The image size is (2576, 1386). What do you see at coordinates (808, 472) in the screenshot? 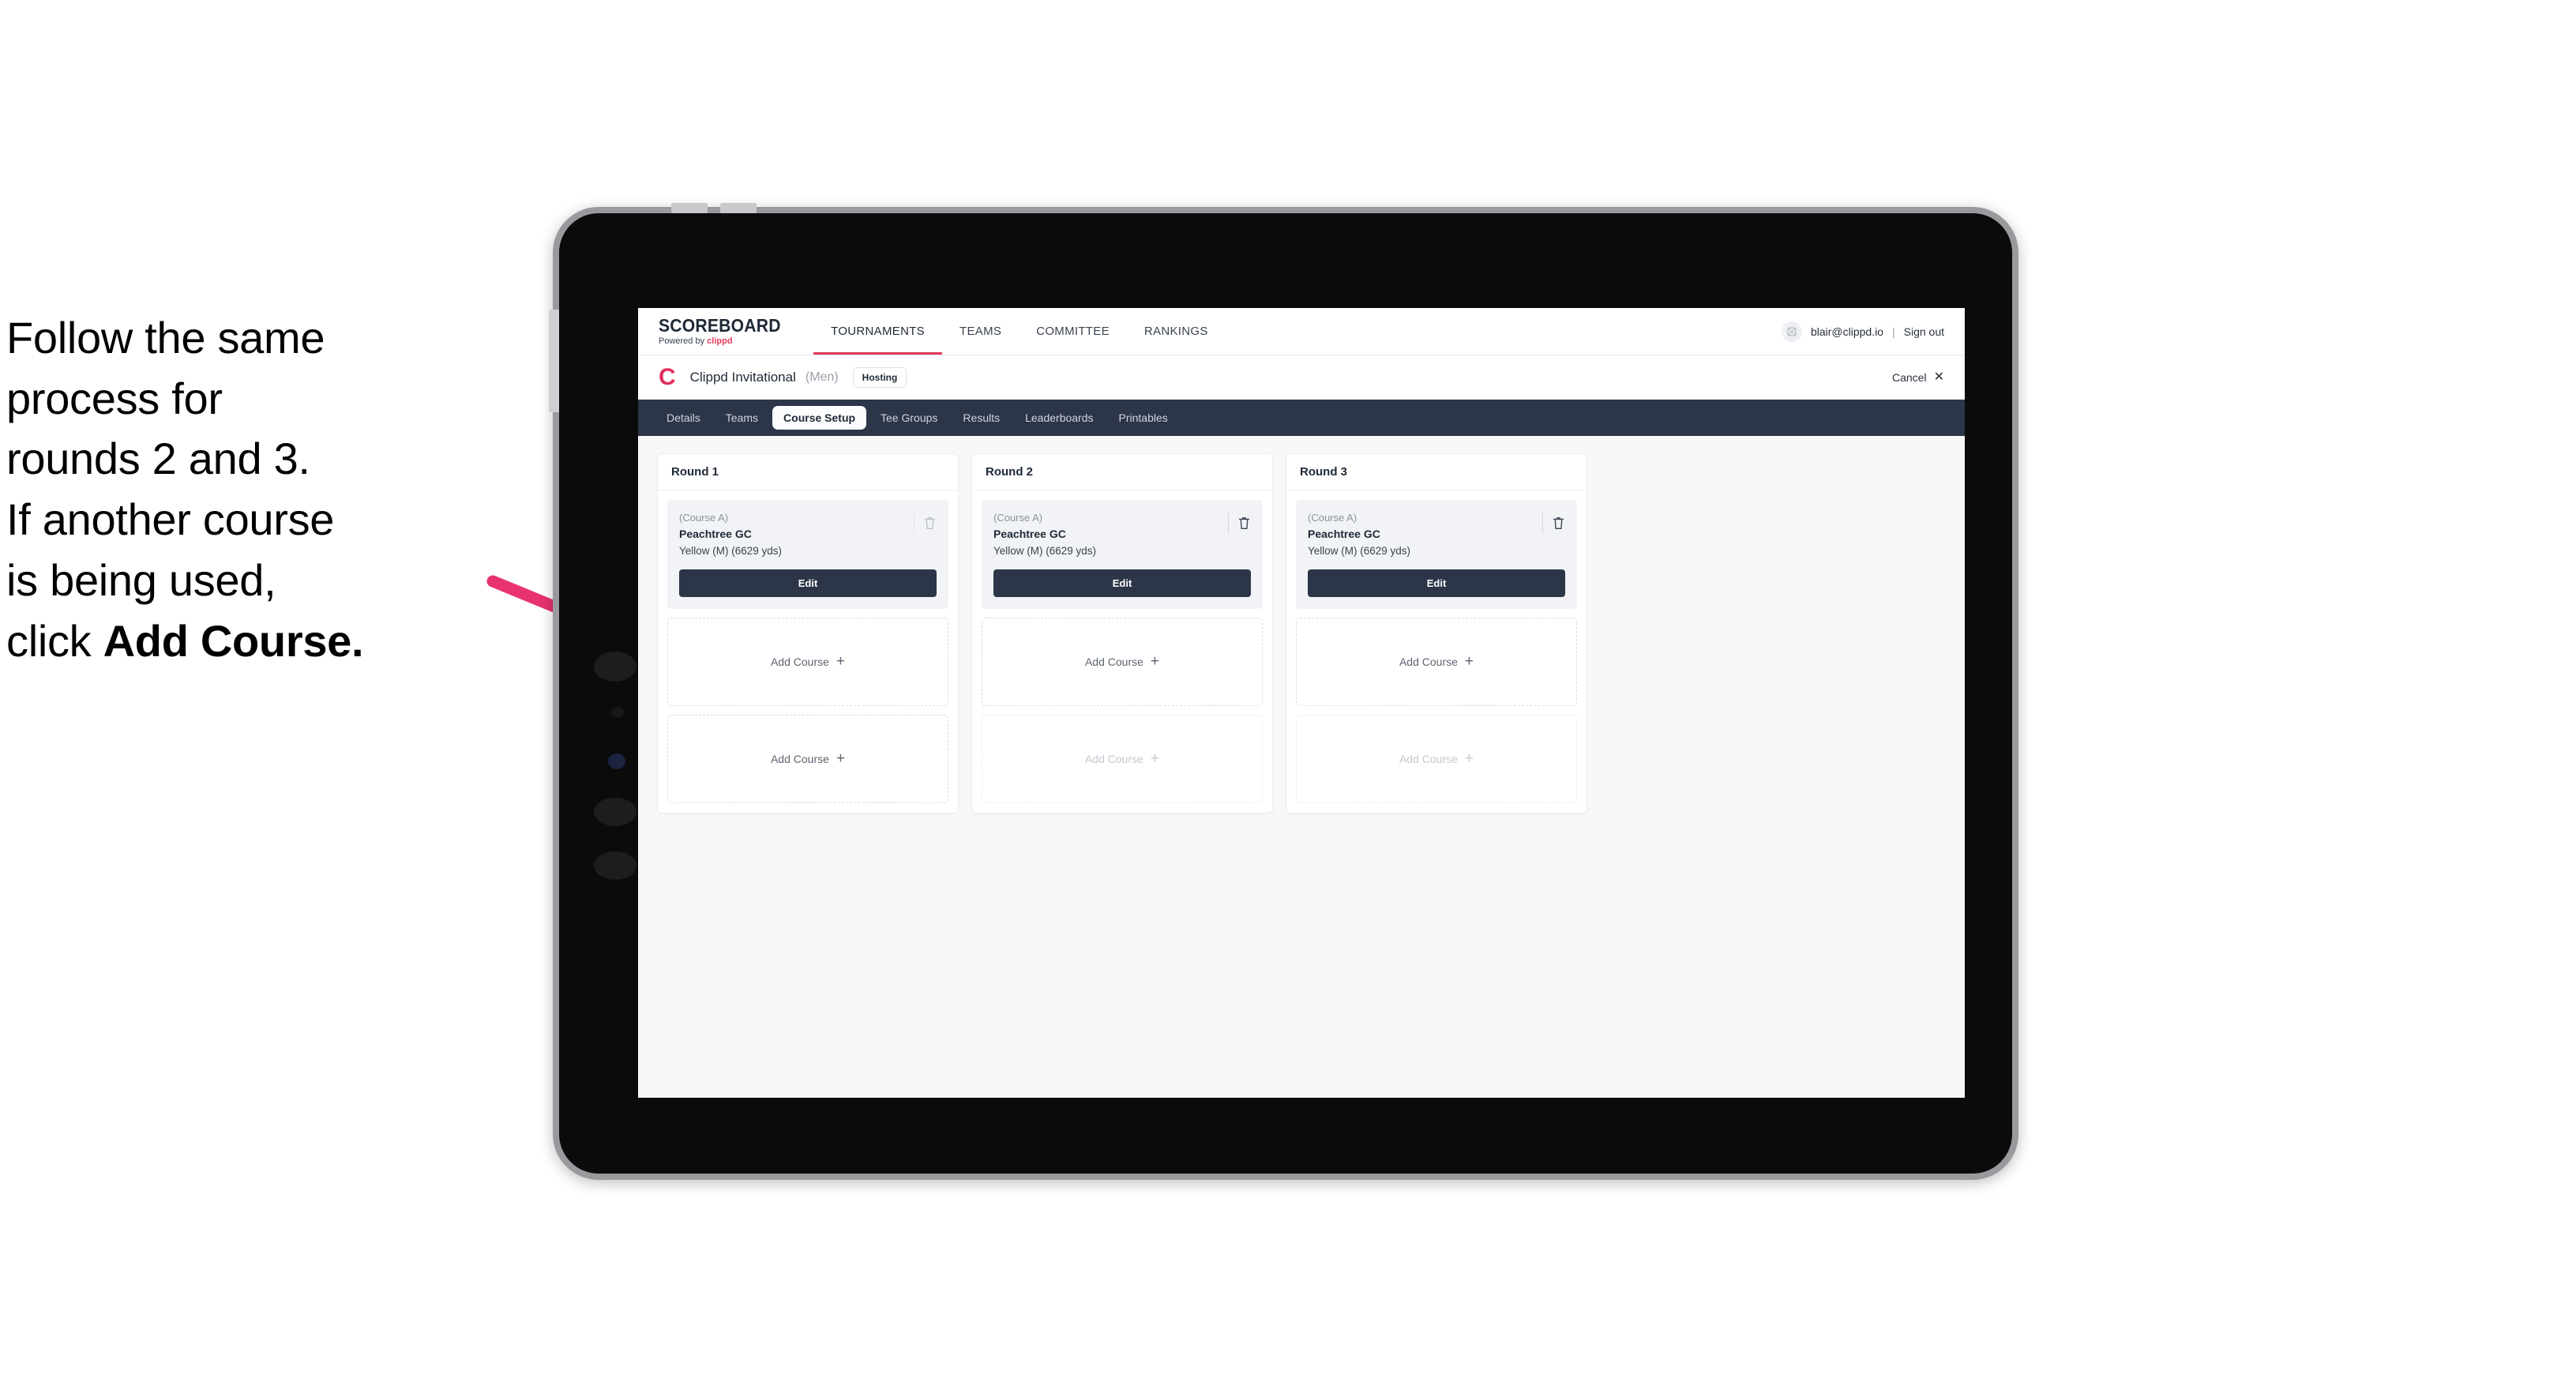
I see `round-title-1: Round 1` at bounding box center [808, 472].